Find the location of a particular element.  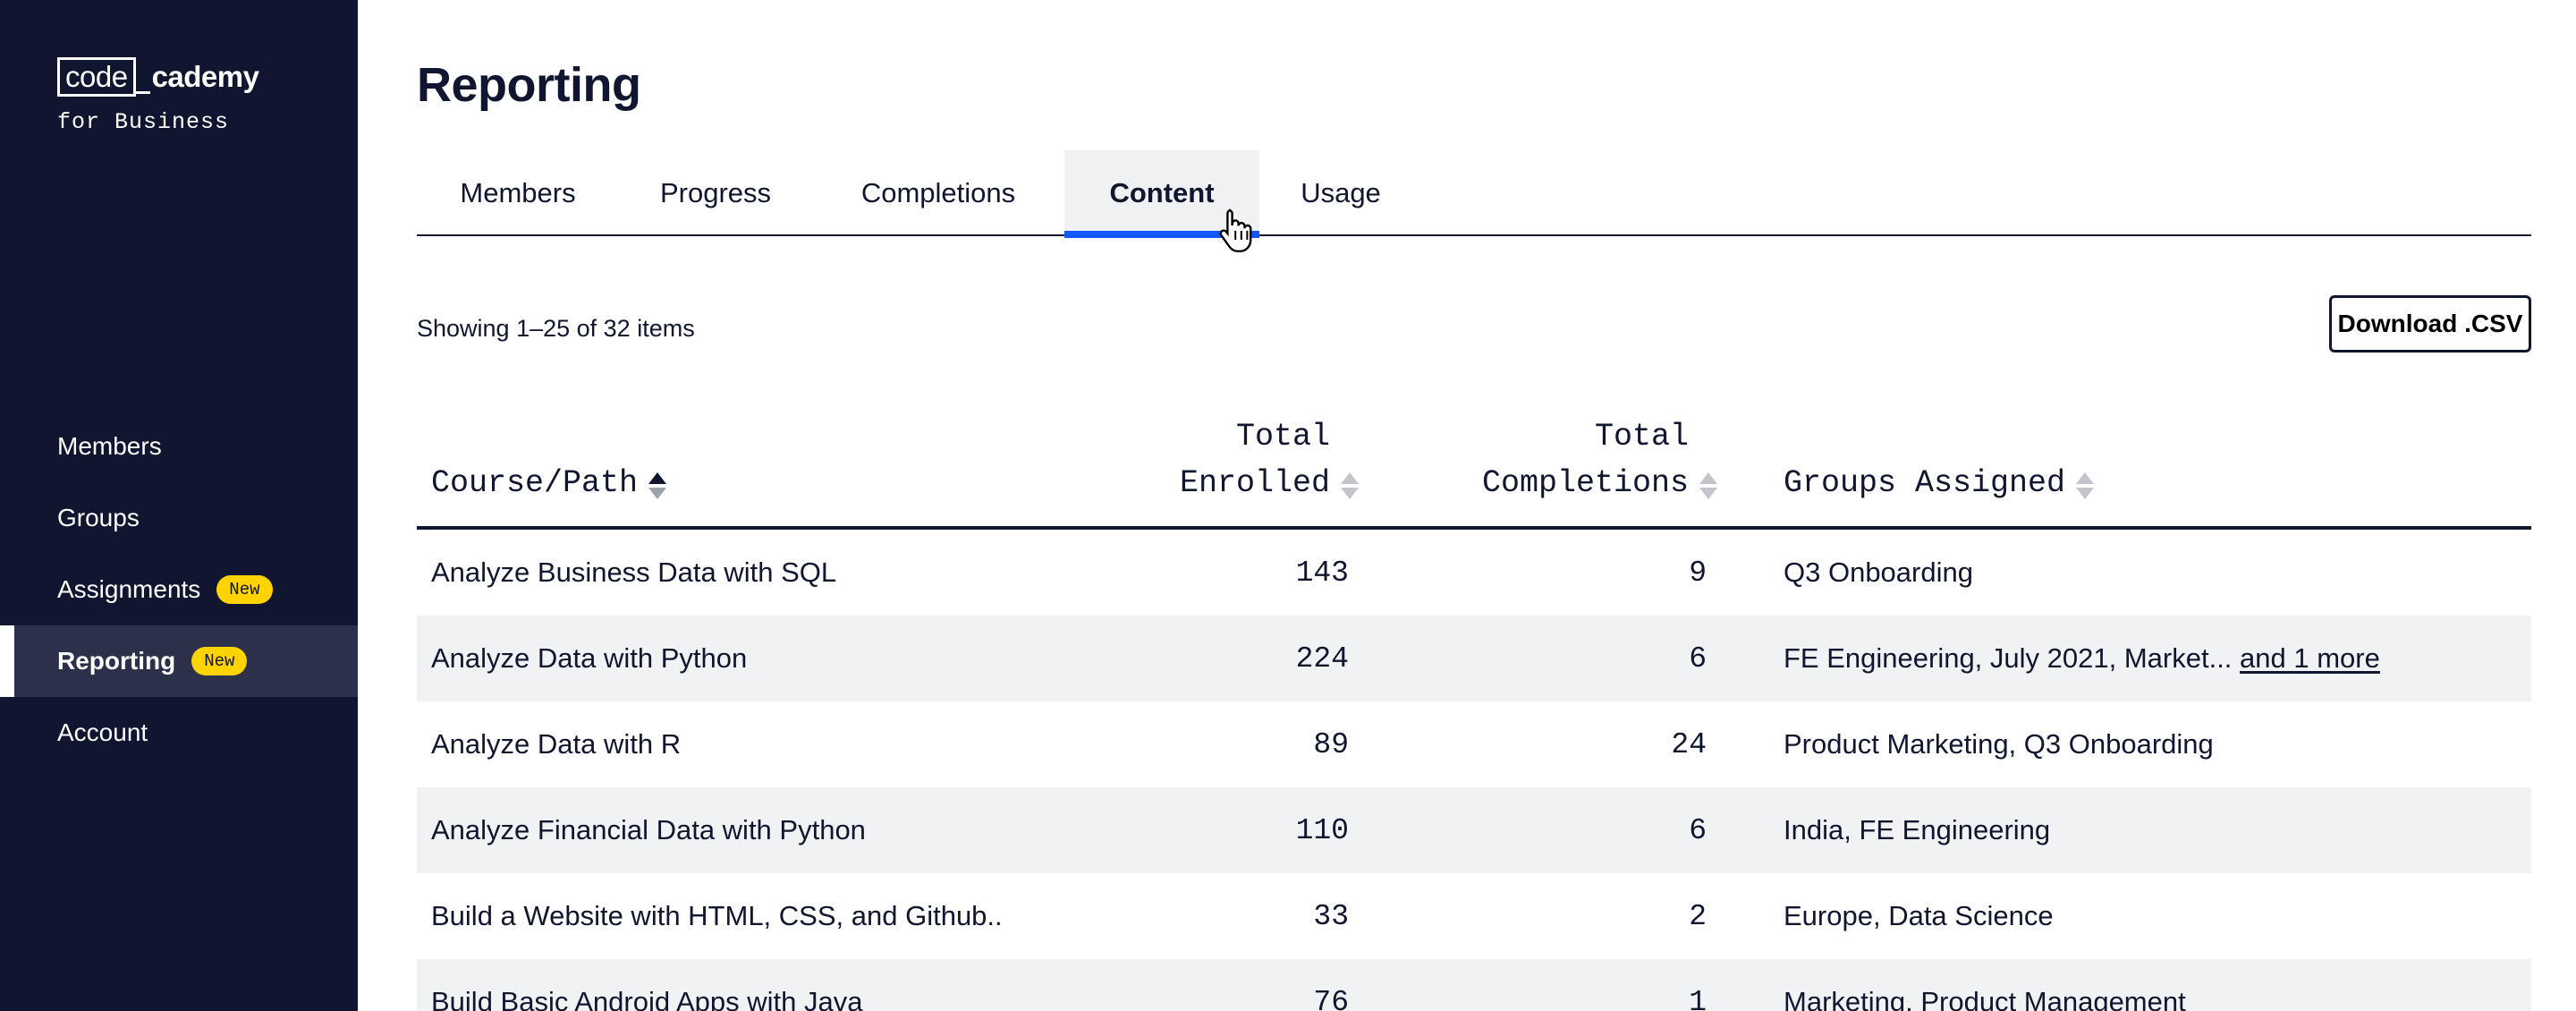

total-enrolled: 33 is located at coordinates (1331, 917).